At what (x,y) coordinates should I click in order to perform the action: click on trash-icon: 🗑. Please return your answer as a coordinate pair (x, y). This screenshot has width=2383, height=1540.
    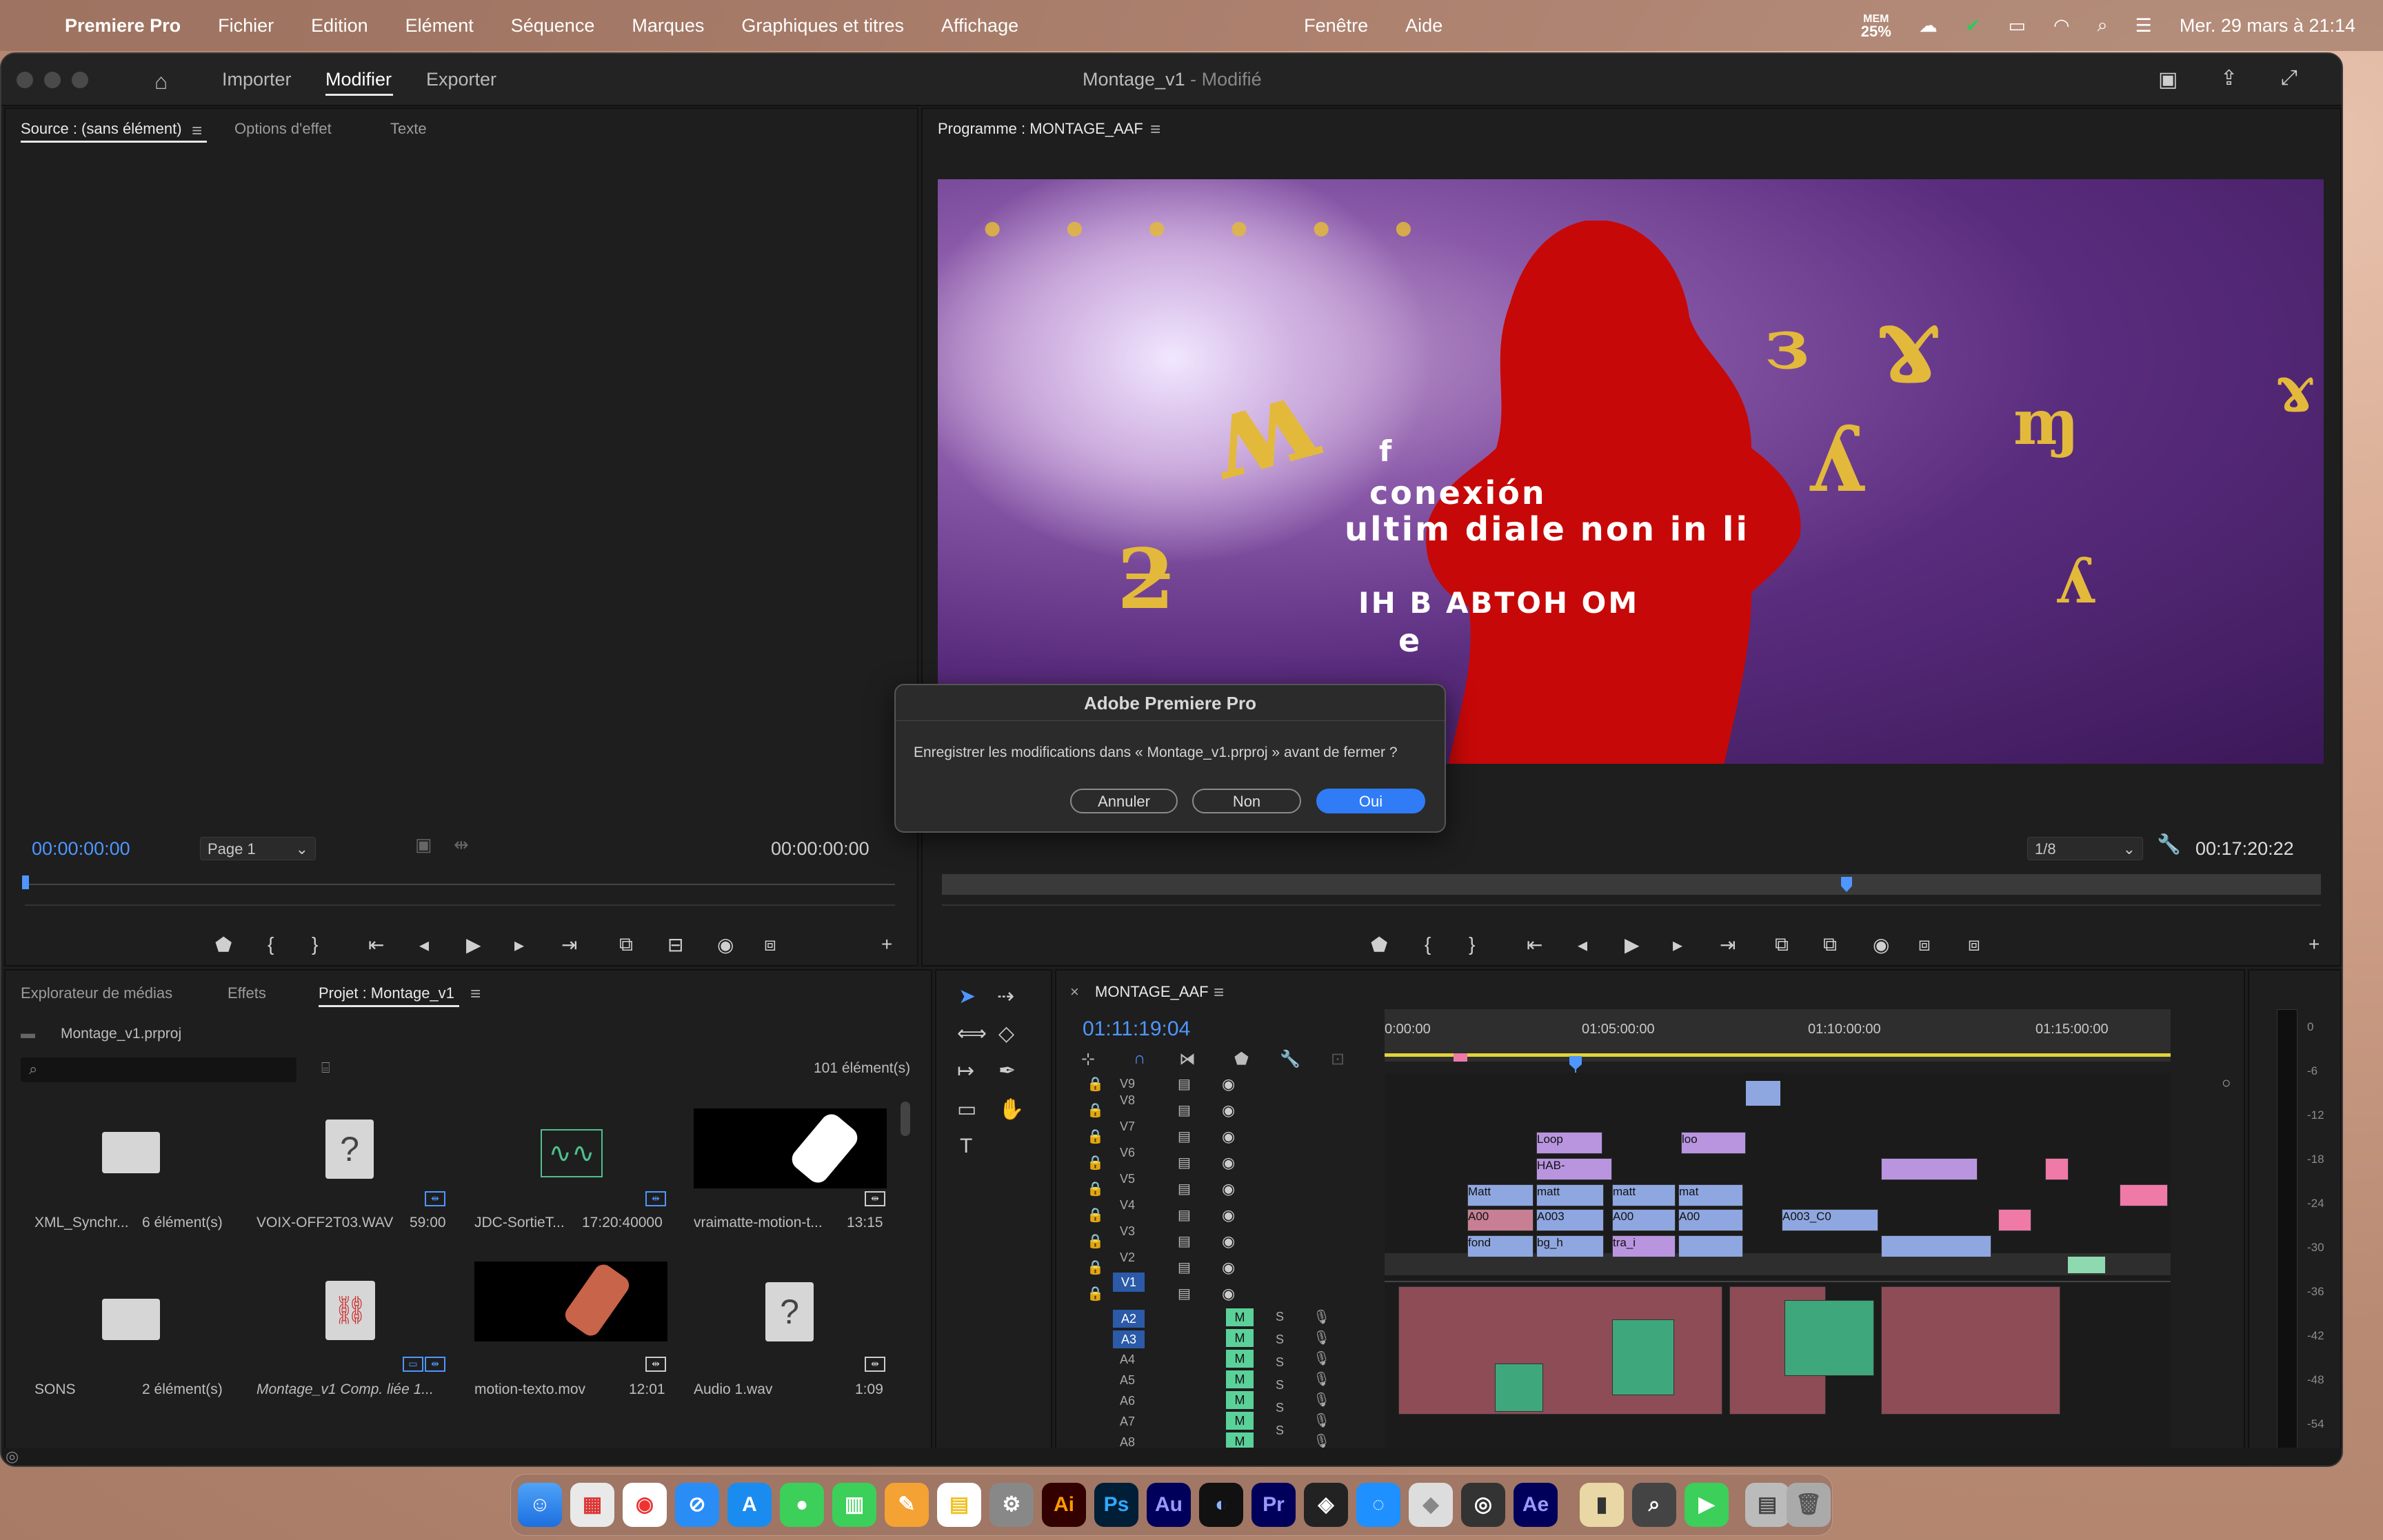
    Looking at the image, I should click on (1809, 1505).